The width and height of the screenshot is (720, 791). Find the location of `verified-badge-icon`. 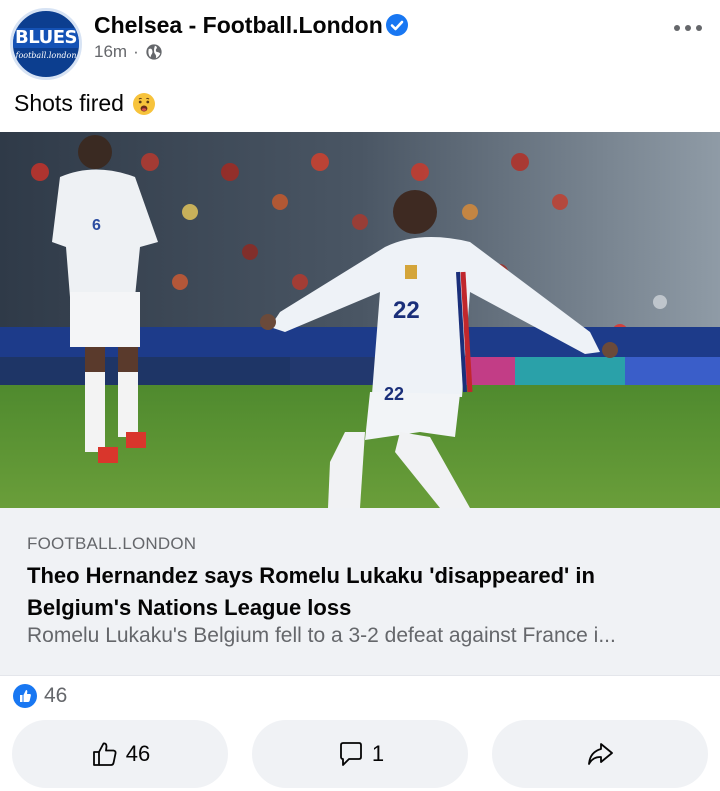

verified-badge-icon is located at coordinates (397, 25).